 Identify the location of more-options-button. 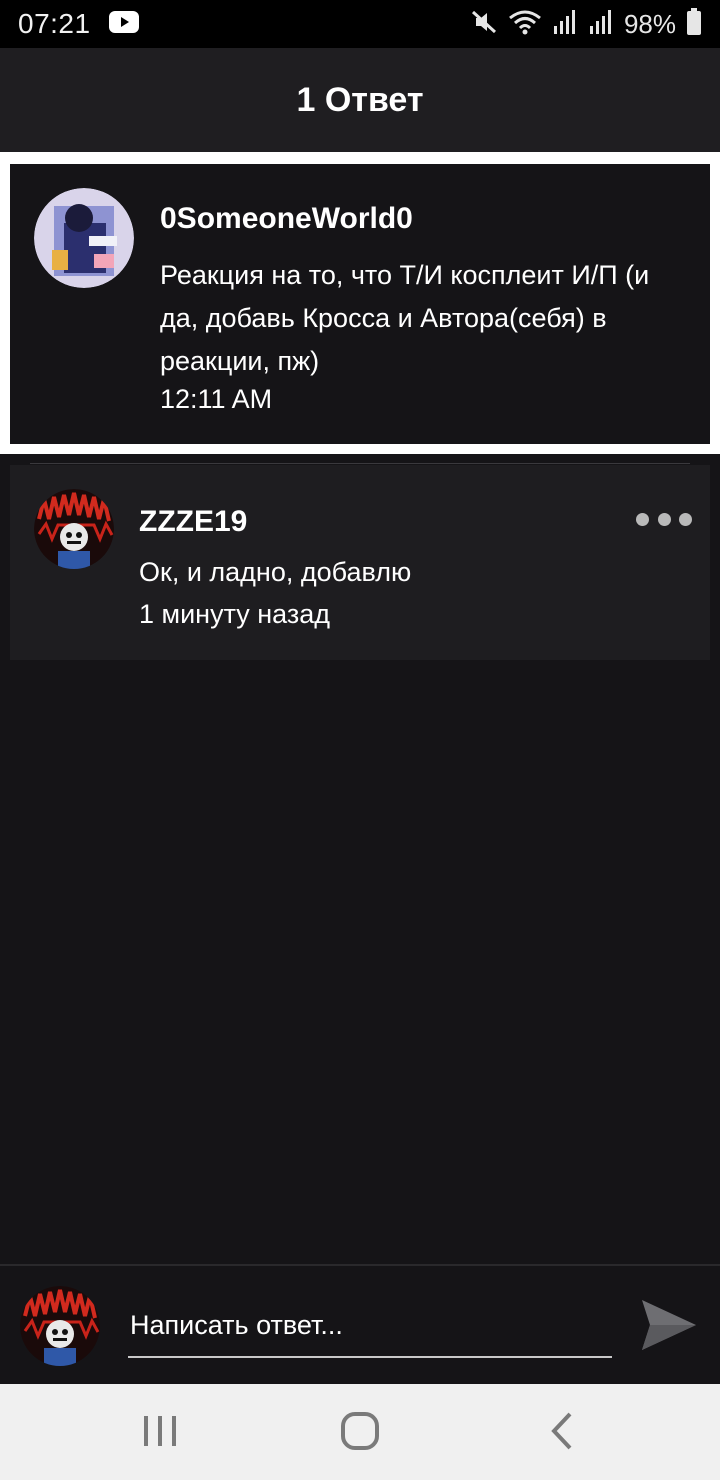
(664, 519).